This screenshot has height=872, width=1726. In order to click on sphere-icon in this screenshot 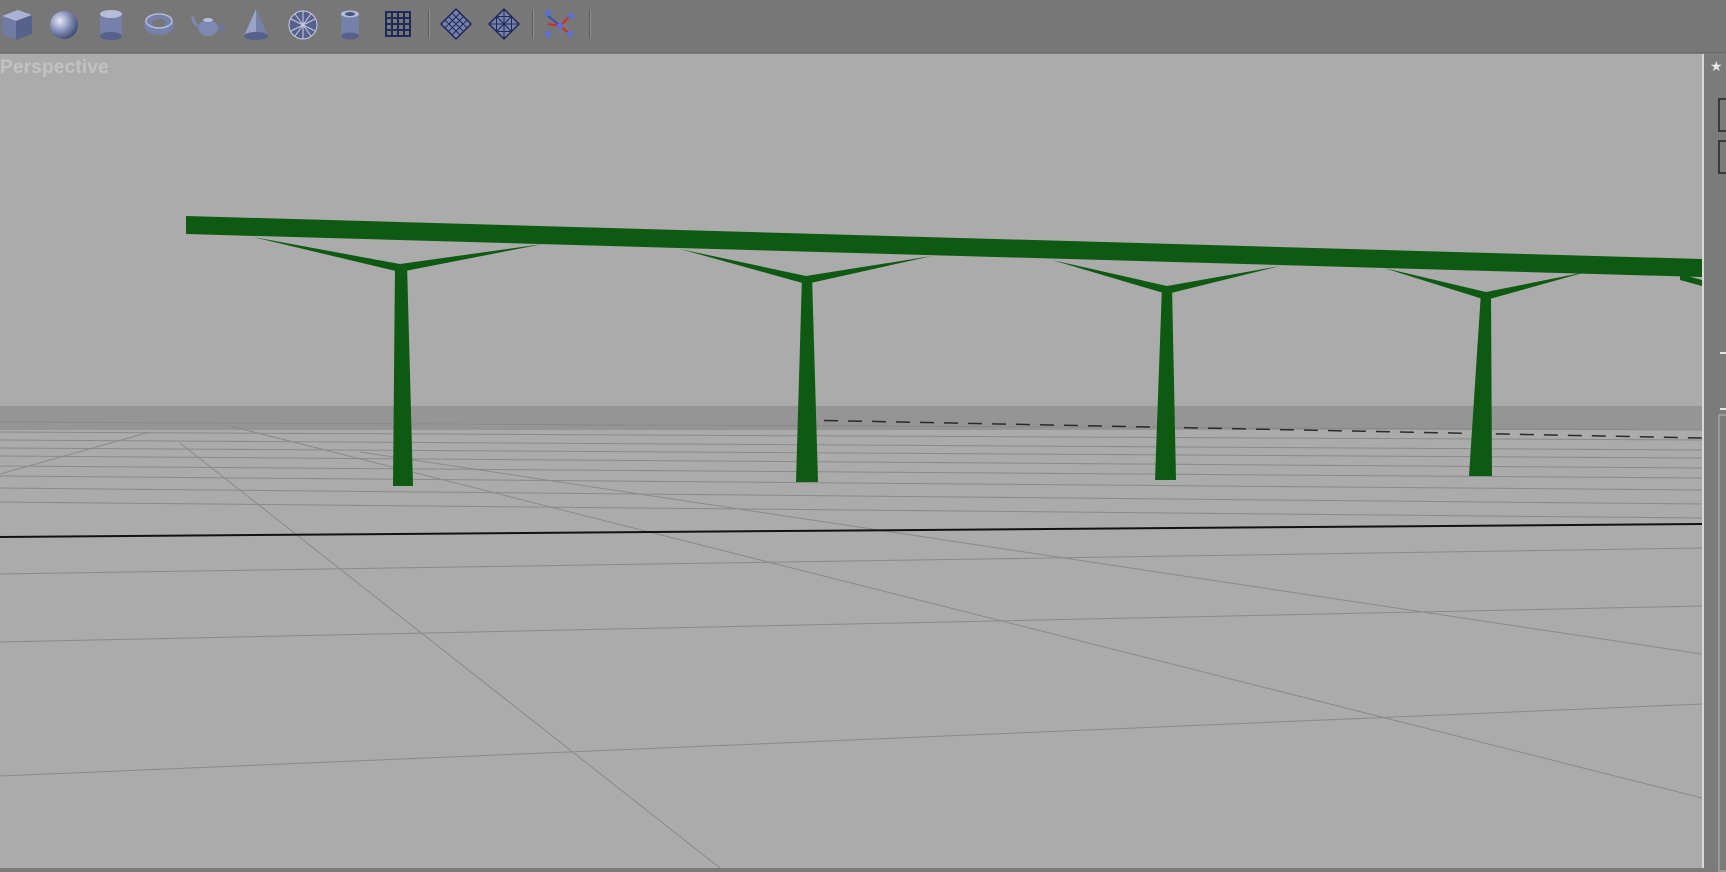, I will do `click(64, 24)`.